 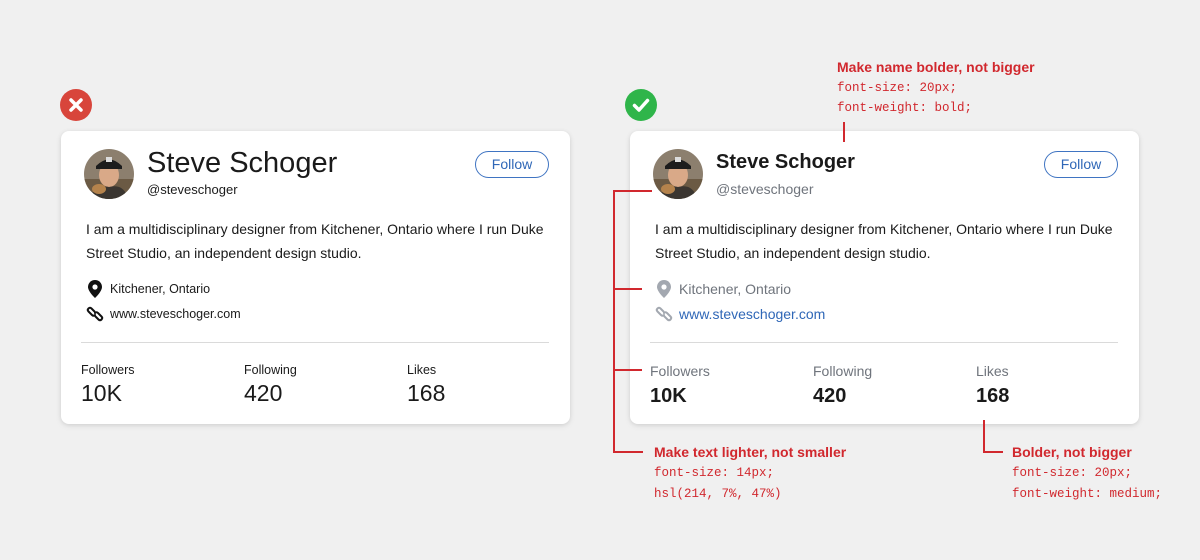 I want to click on annotation-name-title: Make name bolder, not bigger, so click(x=936, y=67).